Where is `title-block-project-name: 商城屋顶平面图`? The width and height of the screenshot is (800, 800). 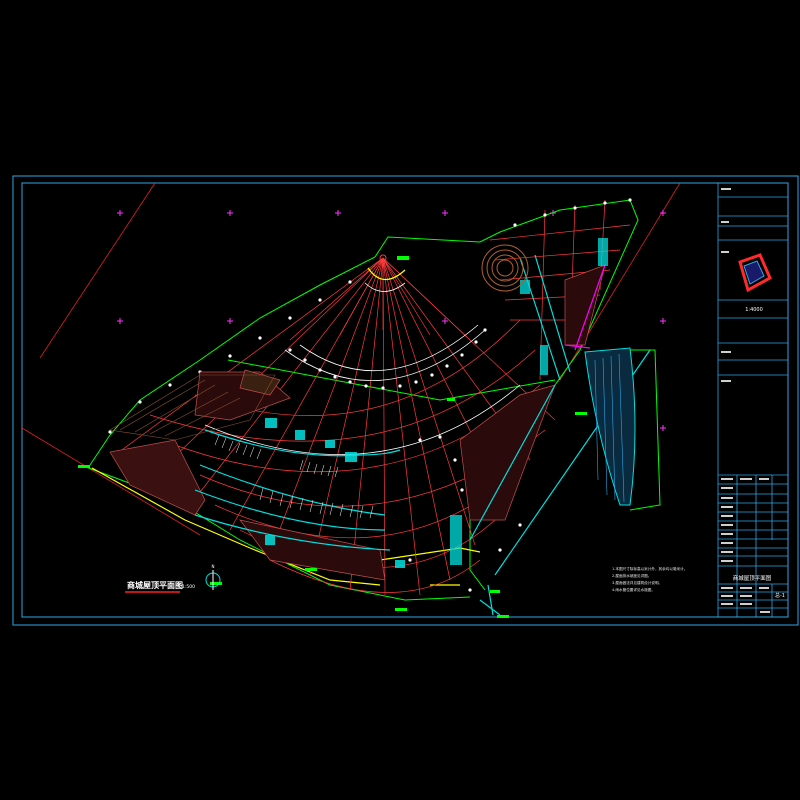 title-block-project-name: 商城屋顶平面图 is located at coordinates (752, 578).